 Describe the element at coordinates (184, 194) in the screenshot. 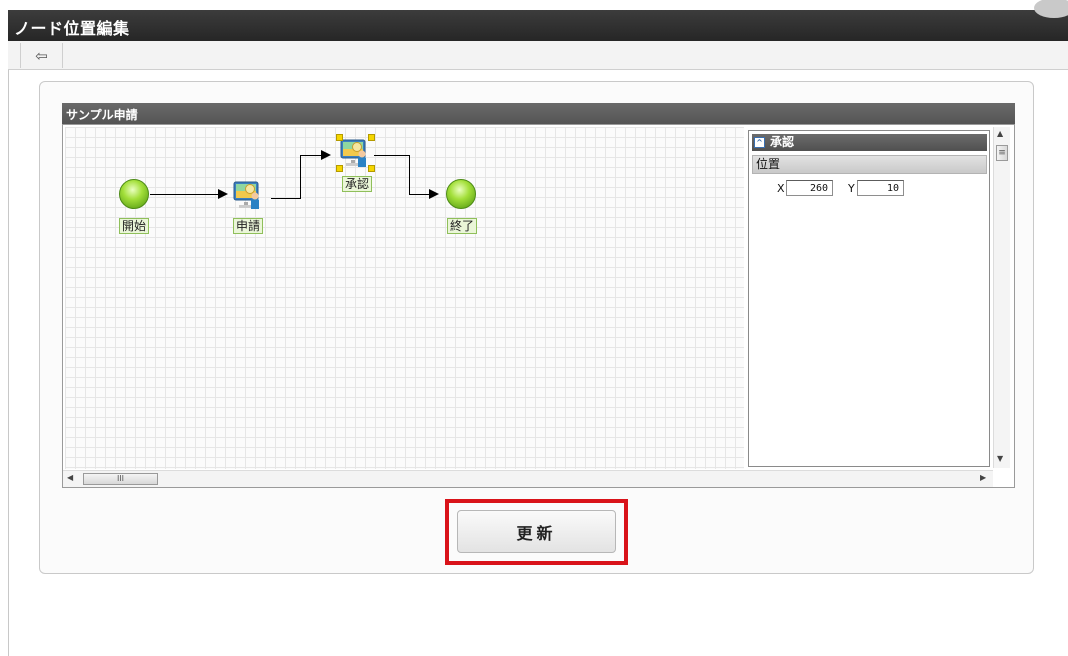

I see `edge-start-apply` at that location.